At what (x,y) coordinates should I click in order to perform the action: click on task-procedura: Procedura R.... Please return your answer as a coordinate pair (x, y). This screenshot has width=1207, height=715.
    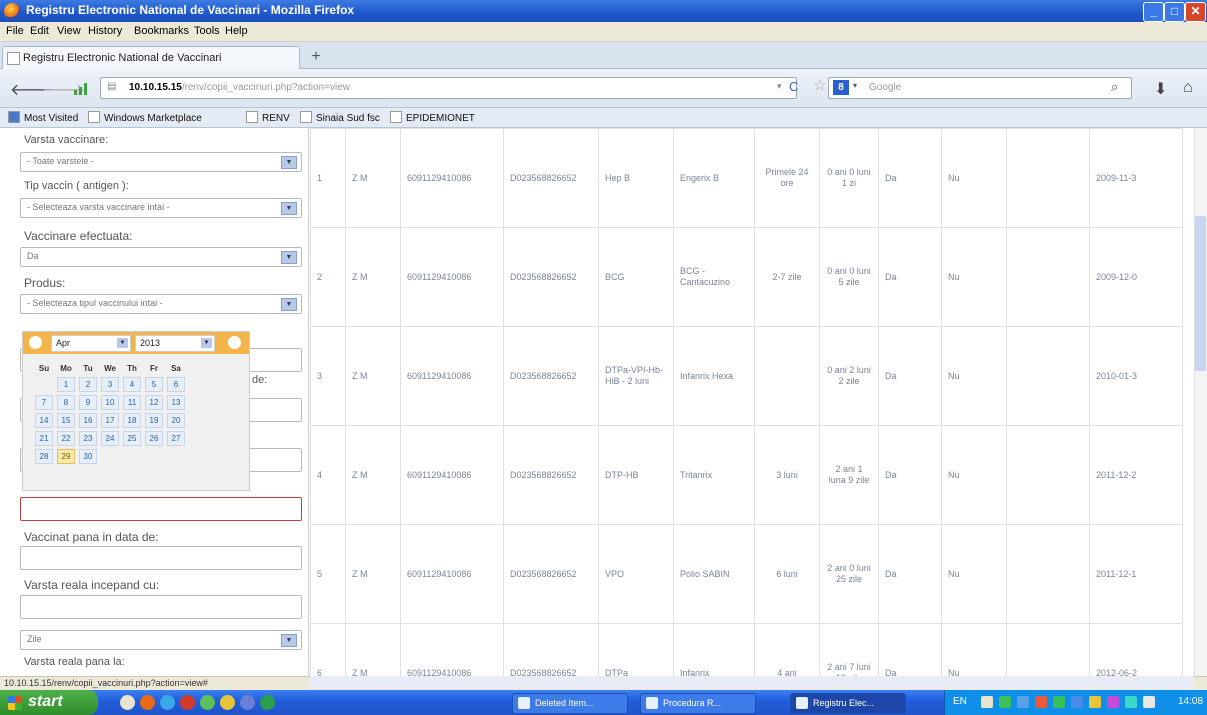
    Looking at the image, I should click on (698, 703).